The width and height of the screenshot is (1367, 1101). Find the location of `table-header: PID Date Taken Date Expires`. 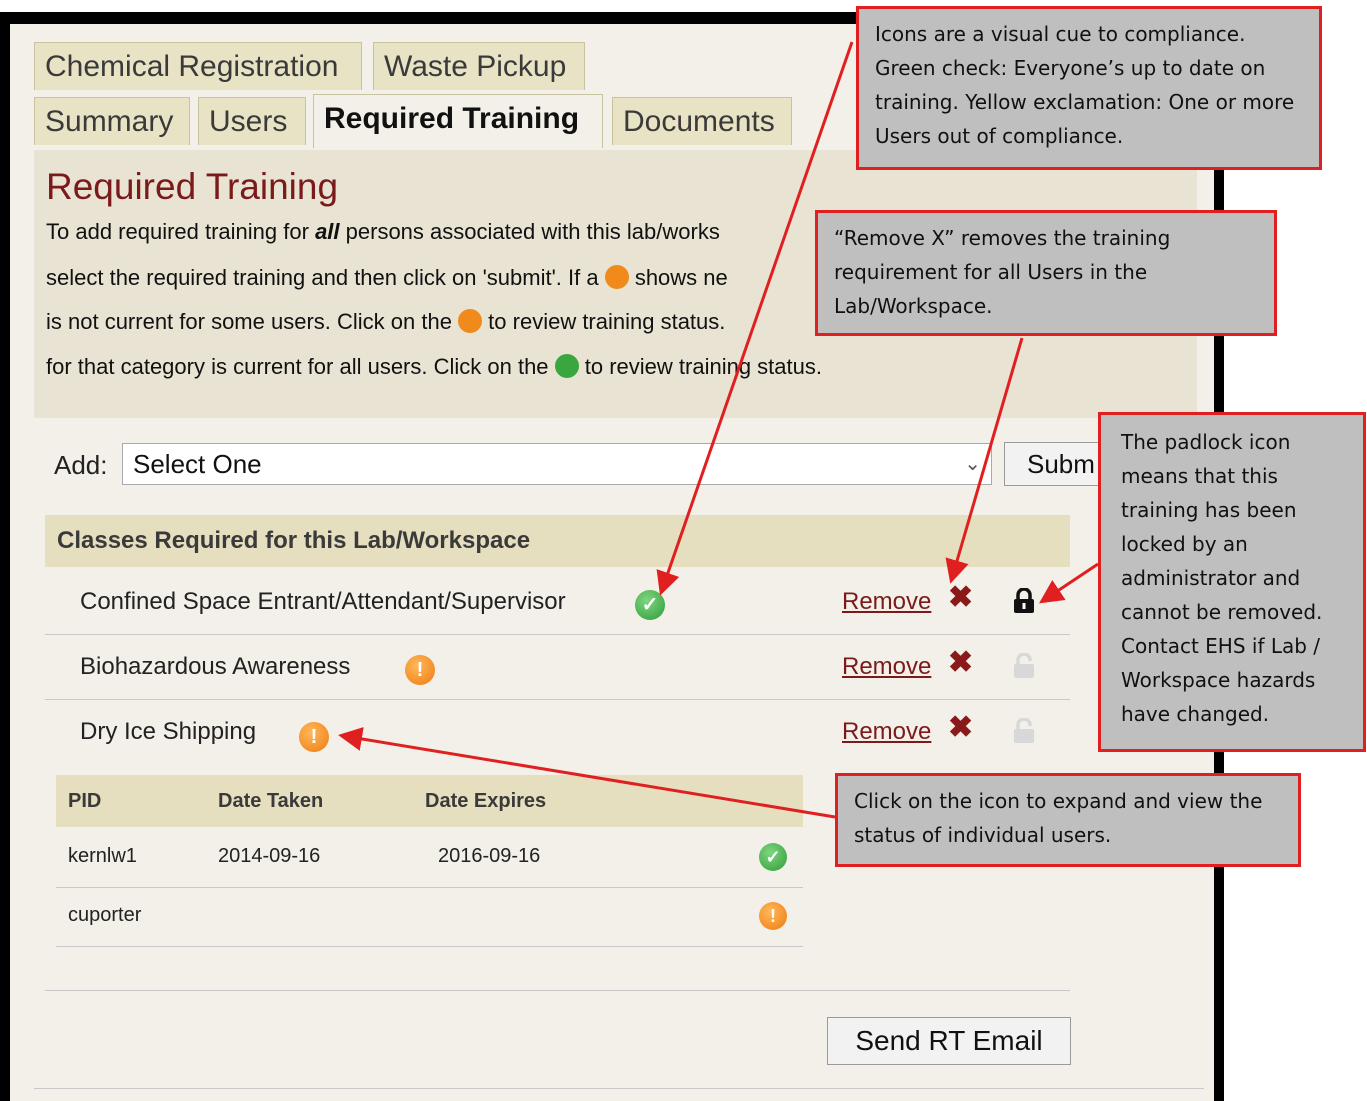

table-header: PID Date Taken Date Expires is located at coordinates (429, 801).